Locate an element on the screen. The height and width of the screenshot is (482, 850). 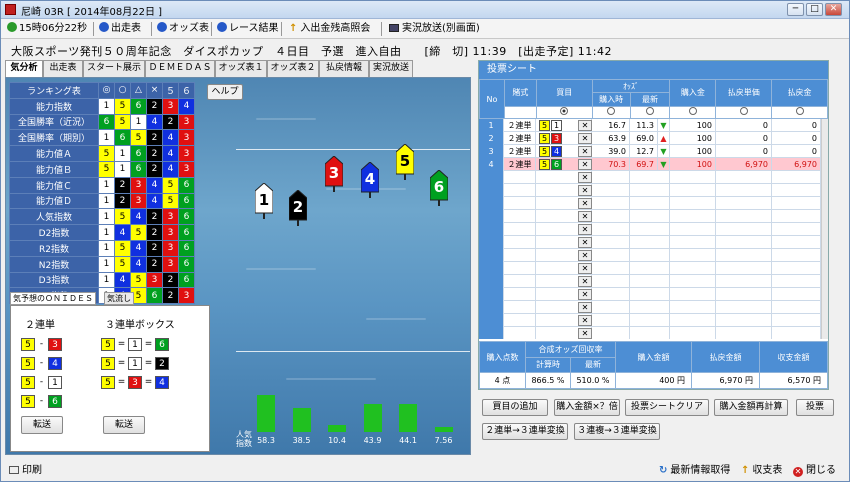
toolbar-results-button: レース結果 is located at coordinates (248, 29).